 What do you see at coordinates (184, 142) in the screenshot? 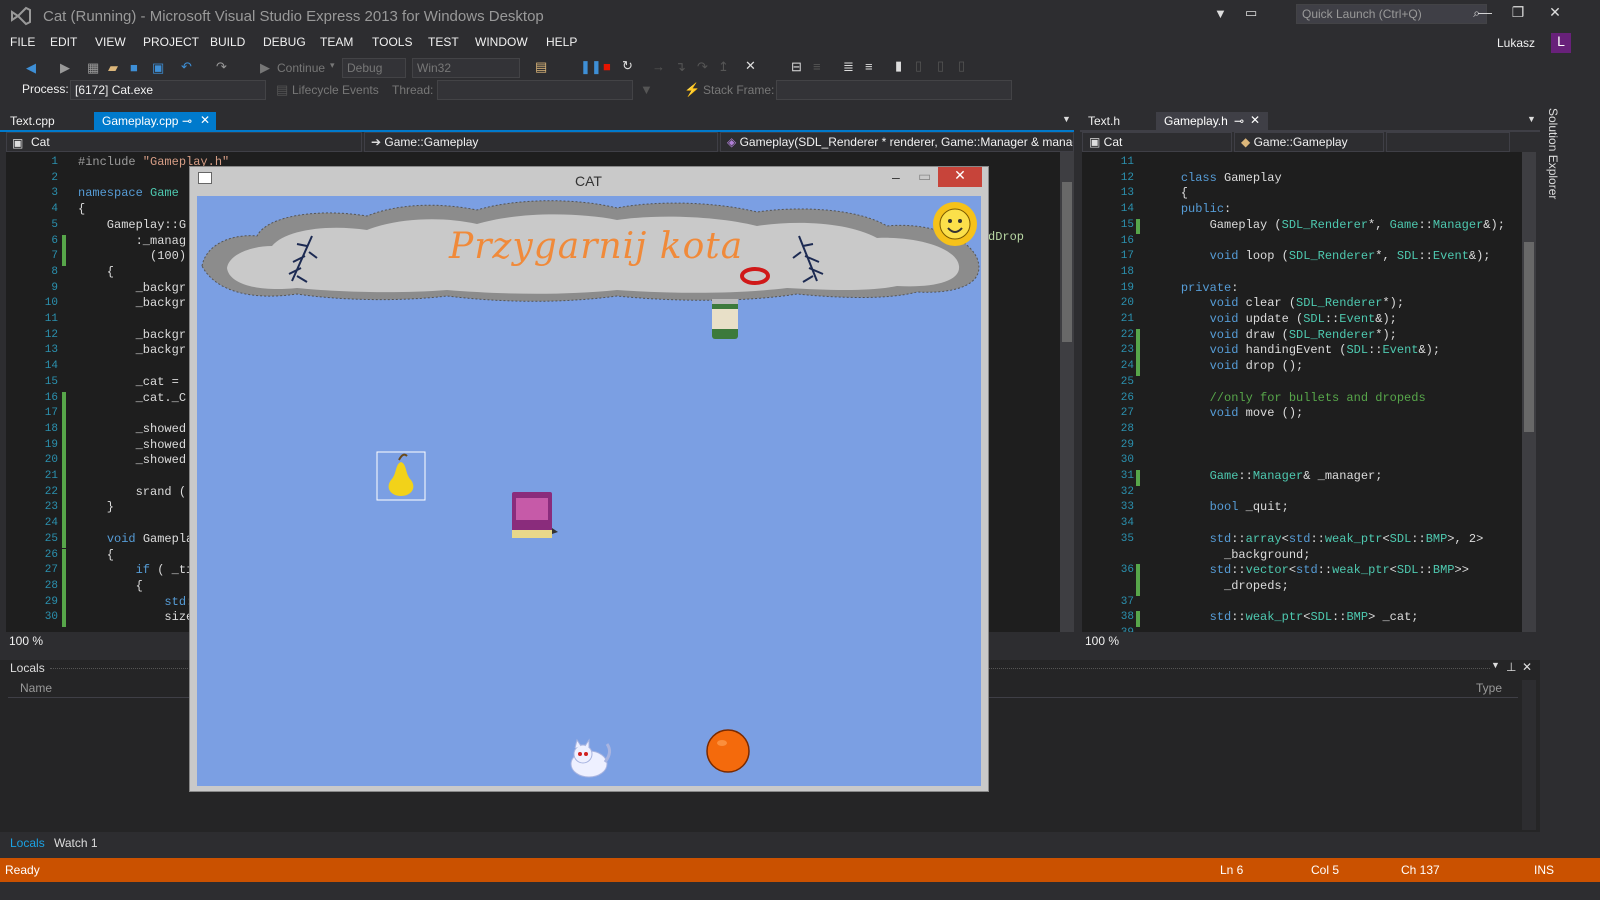
I see `project-dropdown: ▣ Cat` at bounding box center [184, 142].